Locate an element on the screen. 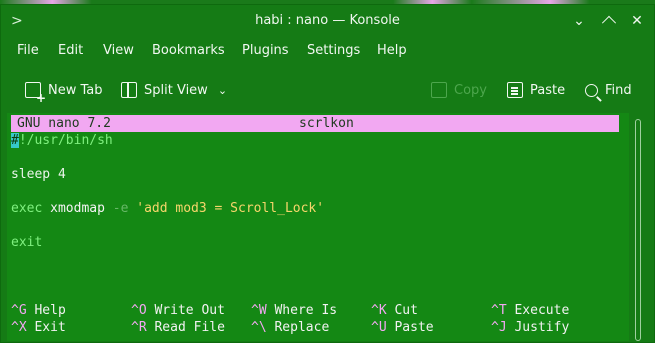 The height and width of the screenshot is (343, 655). window-title: habi : nano — Konsole is located at coordinates (327, 20).